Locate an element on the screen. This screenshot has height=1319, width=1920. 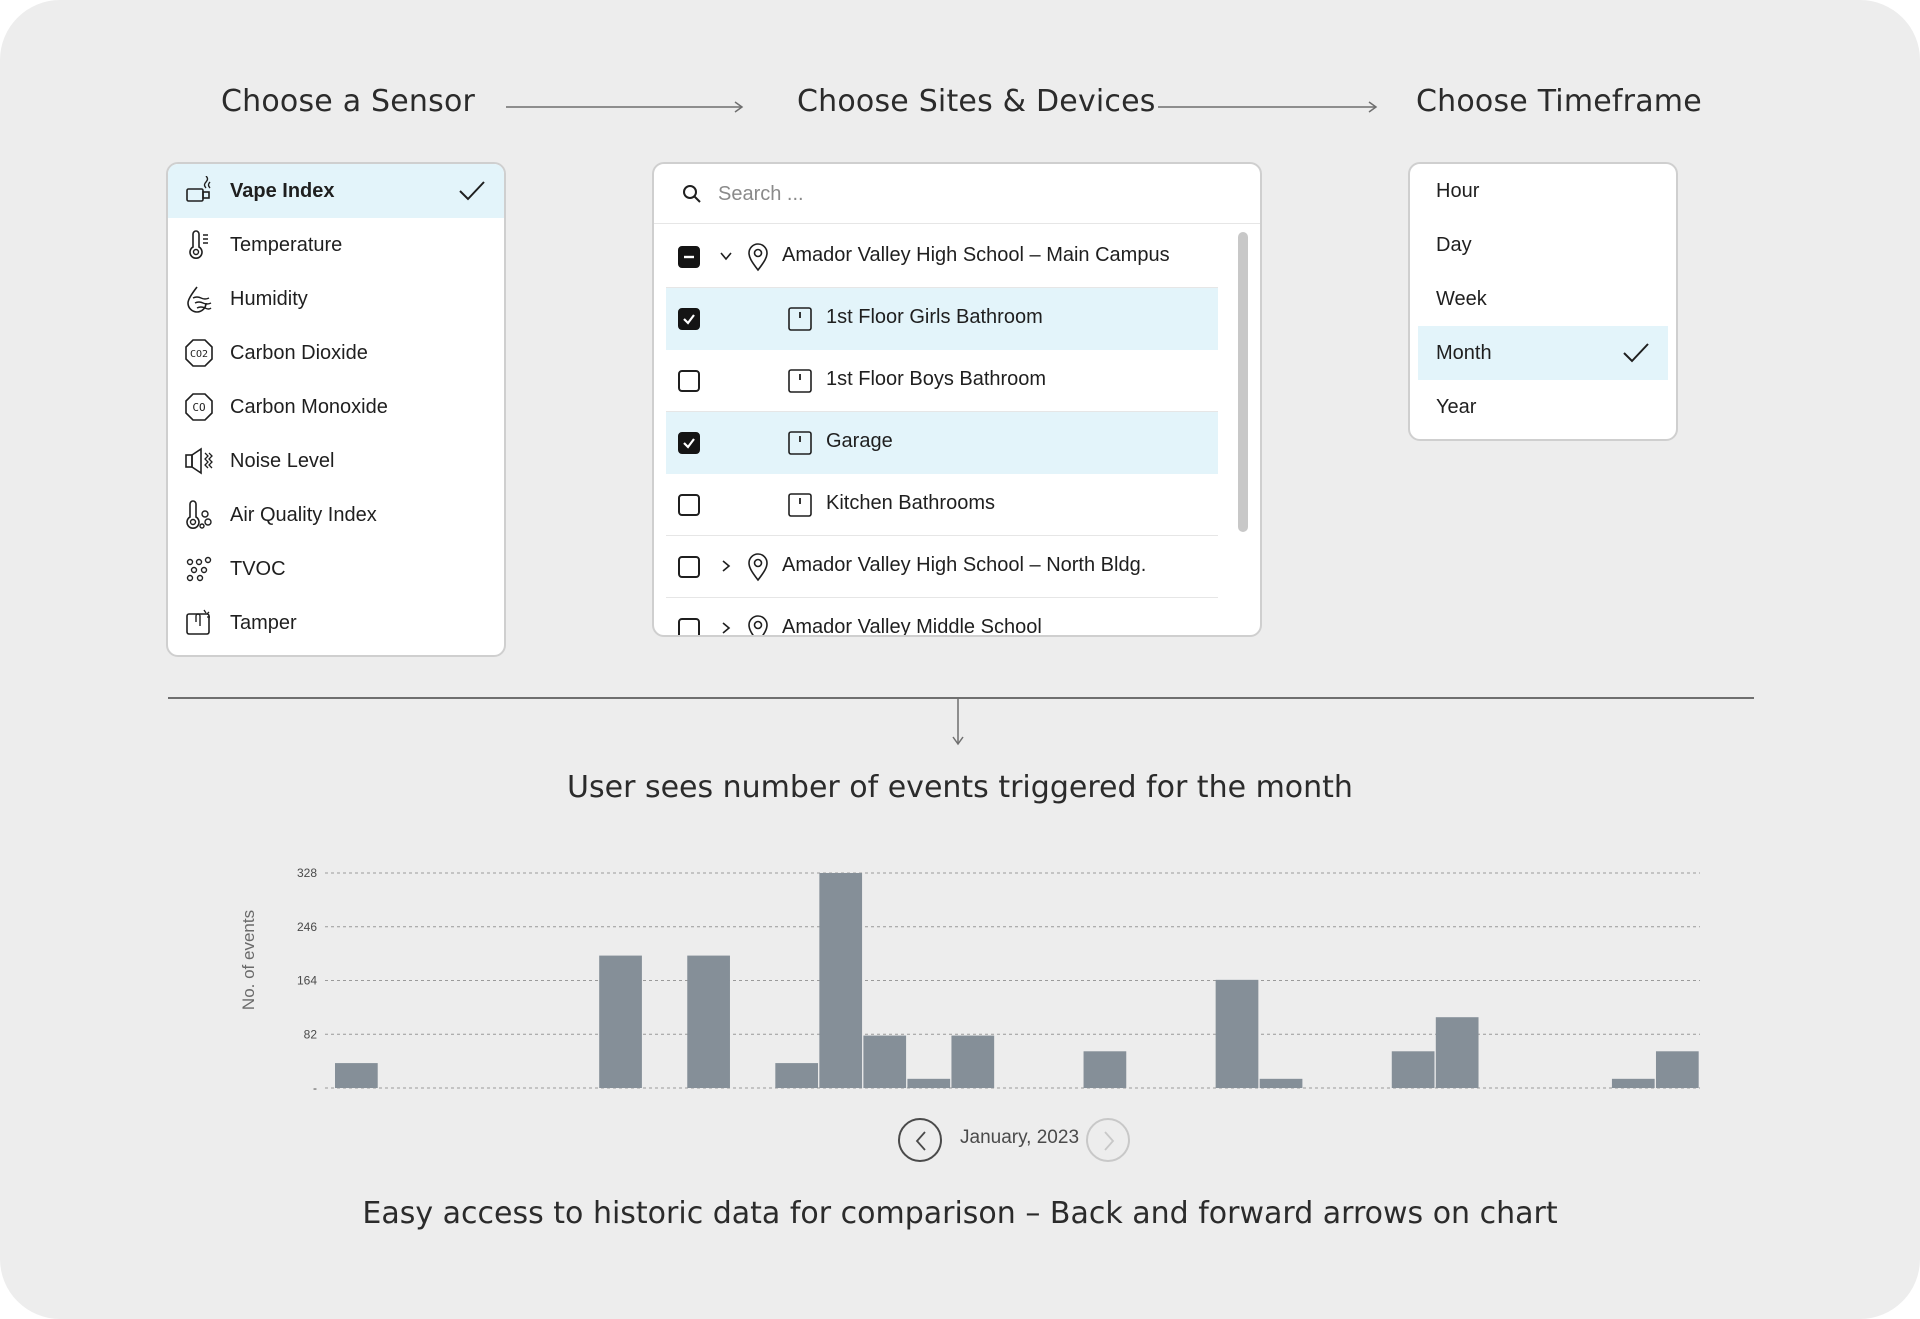
device-row-girls-bathroom: 1st Floor Girls Bathroom is located at coordinates (942, 319).